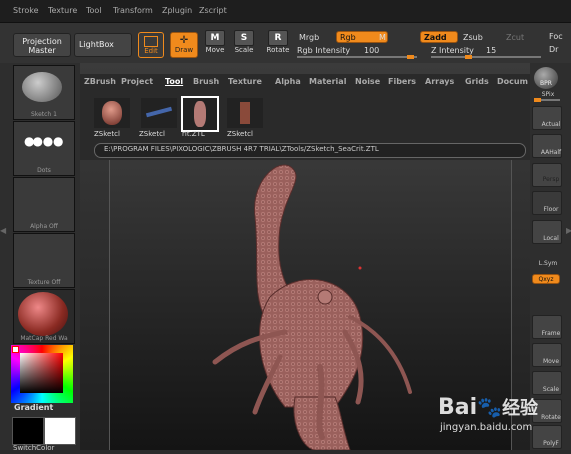  I want to click on scale-view-button: Scale, so click(547, 383).